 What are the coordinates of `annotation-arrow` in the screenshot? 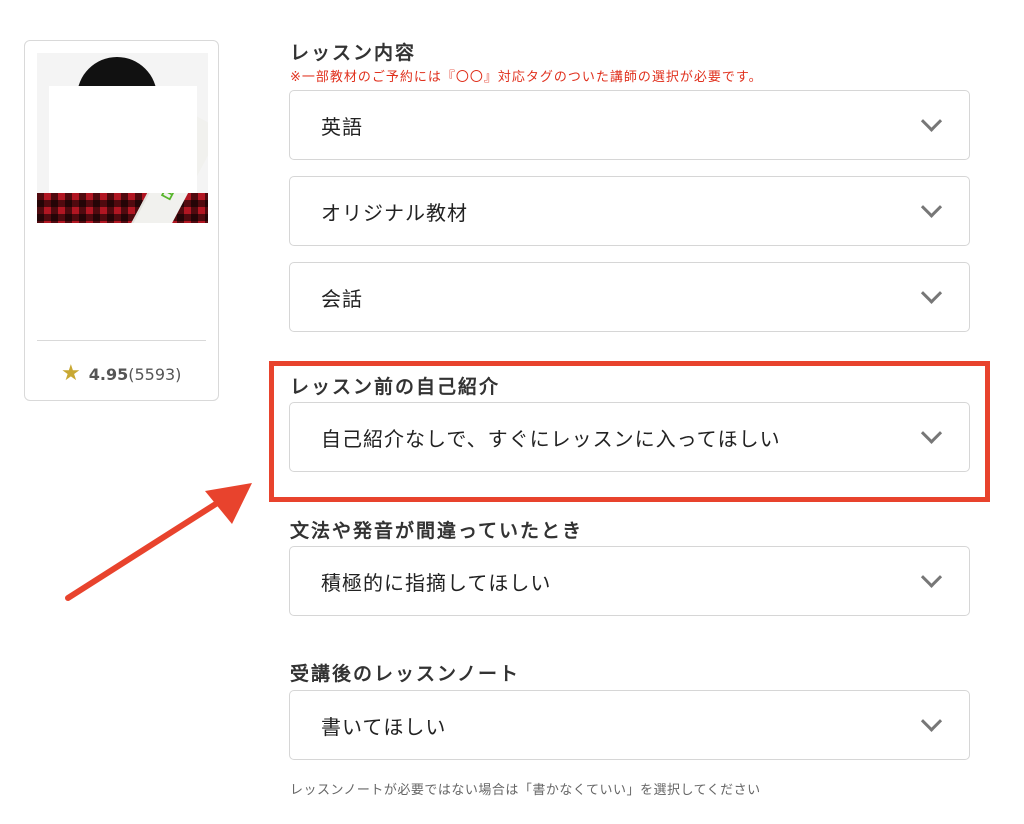 It's located at (158, 542).